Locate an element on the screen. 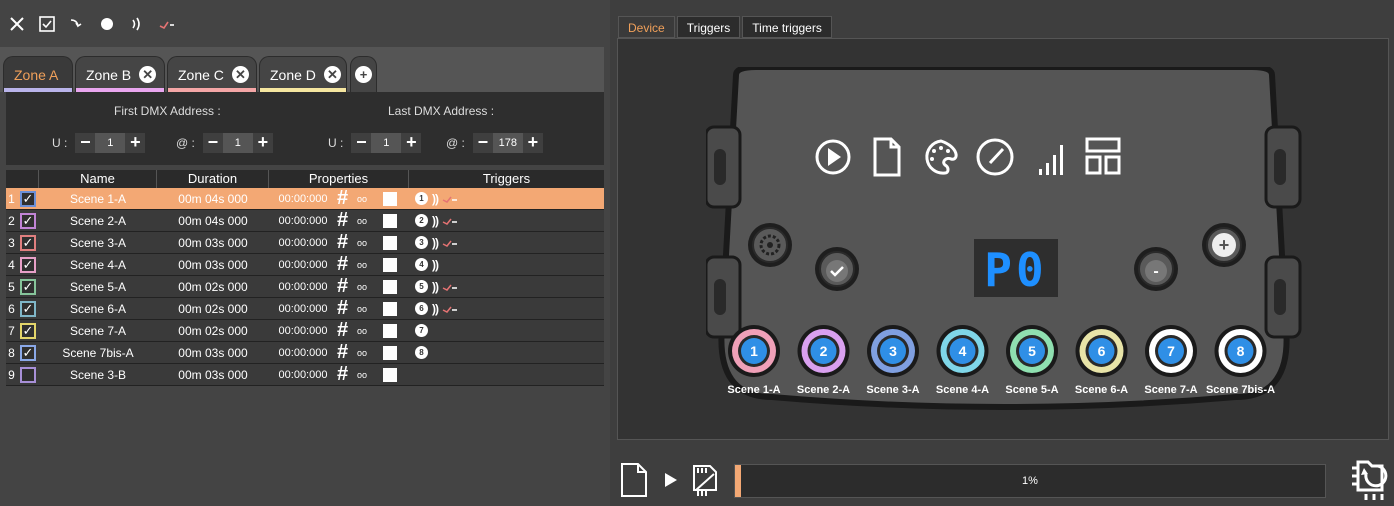 The height and width of the screenshot is (506, 1394). table-row: 4 ✓ Scene 4-A 00m 03s 000 00:00:000 # oo 4)) is located at coordinates (305, 264).